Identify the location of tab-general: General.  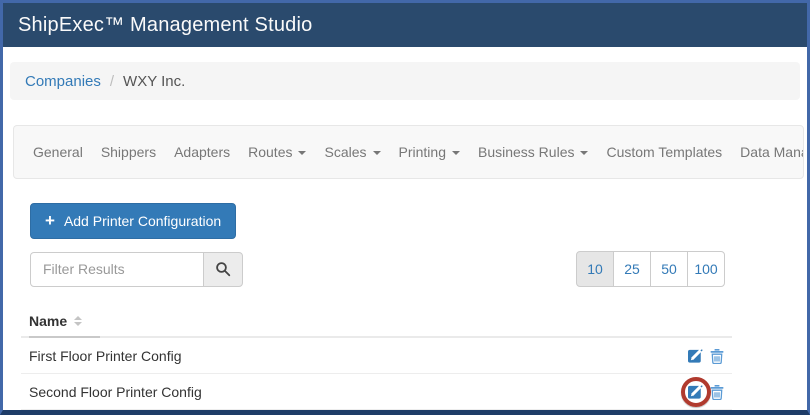
(58, 152).